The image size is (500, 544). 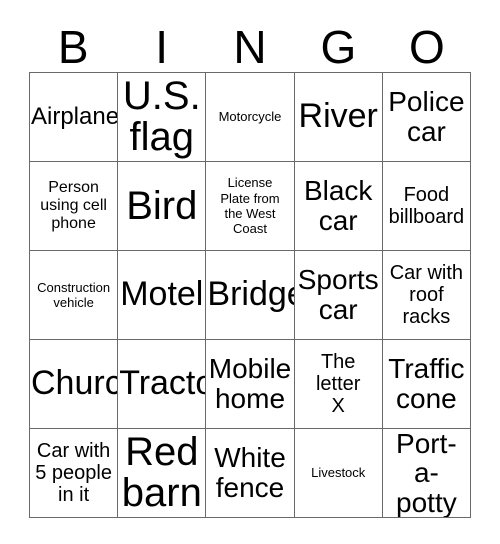 I want to click on bingo-cell-label: Food billboard, so click(x=426, y=206).